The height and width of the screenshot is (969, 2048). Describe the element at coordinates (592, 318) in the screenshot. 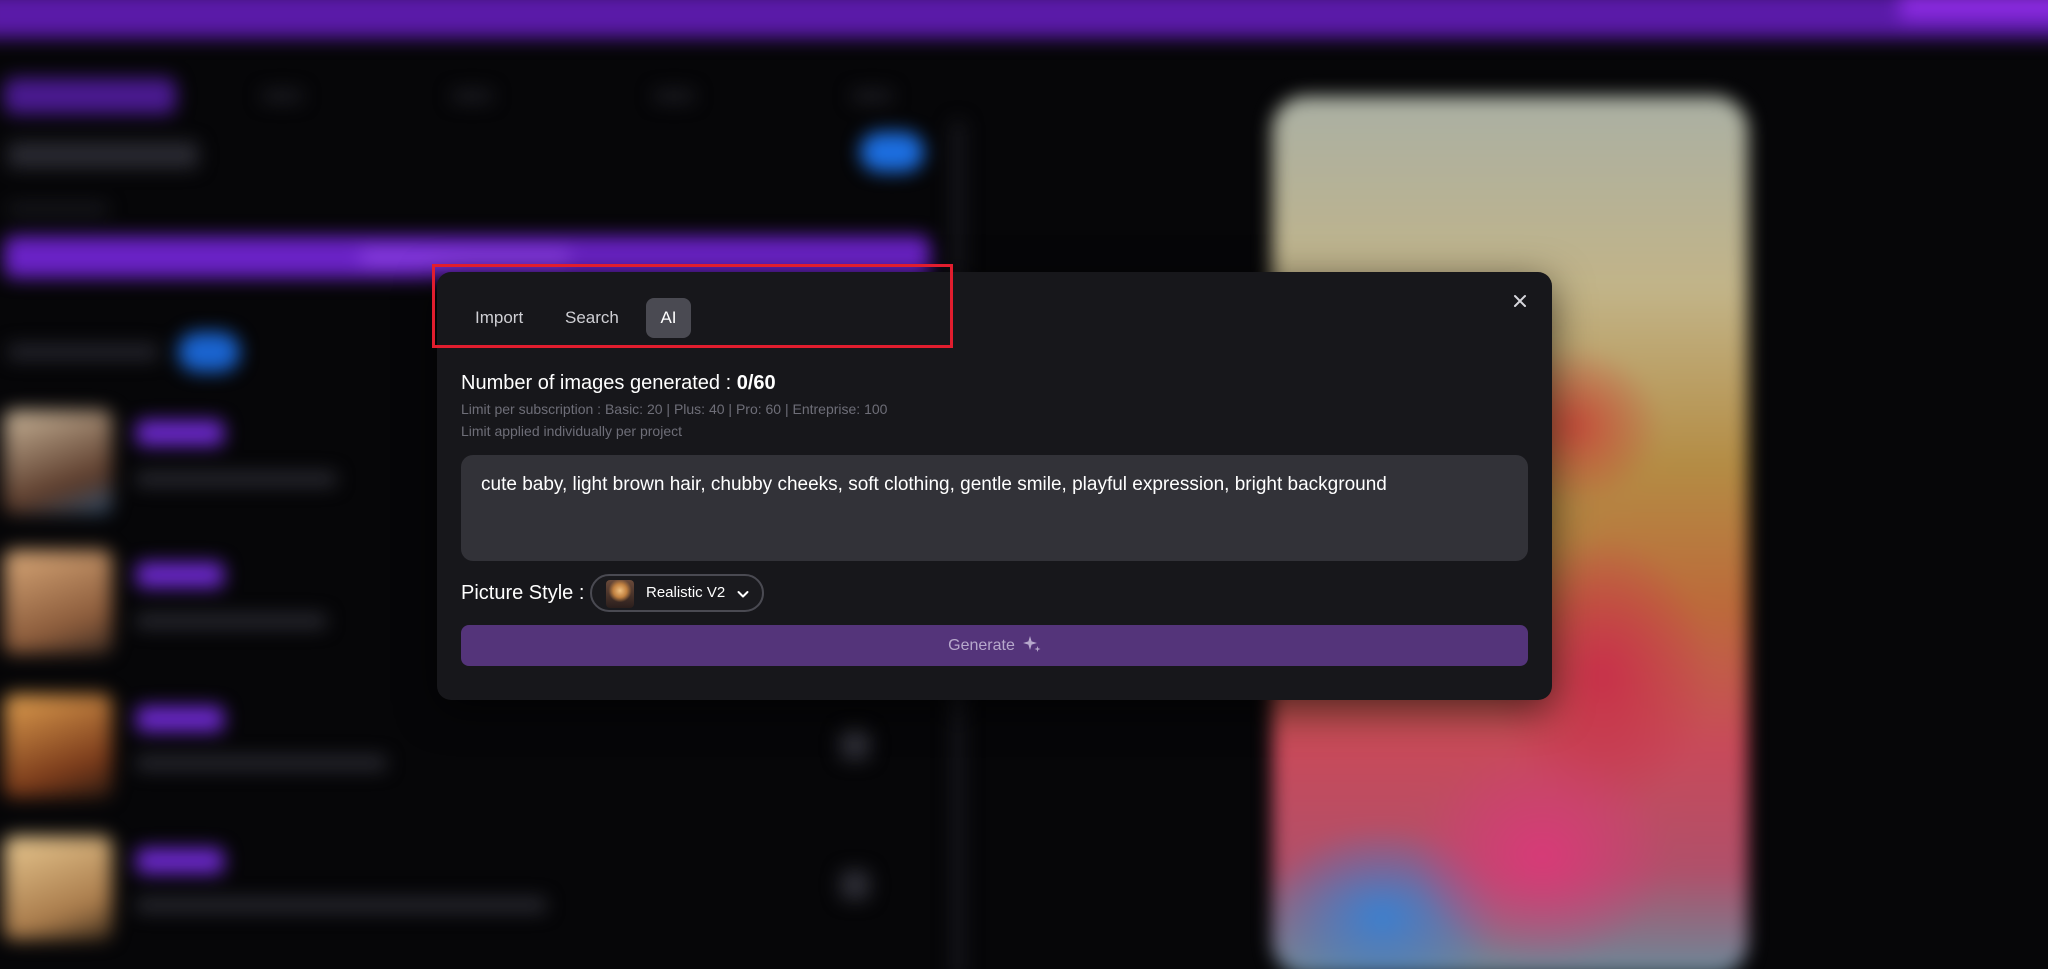

I see `tab-search: Search` at that location.